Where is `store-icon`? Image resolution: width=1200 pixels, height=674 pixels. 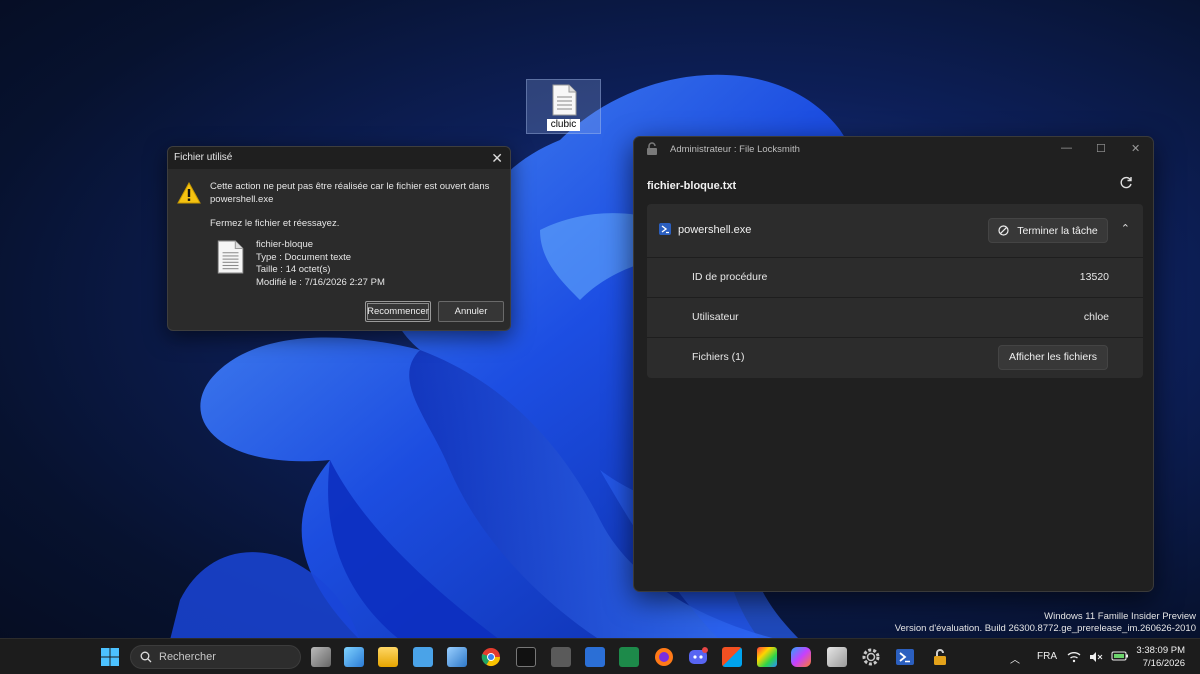 store-icon is located at coordinates (732, 657).